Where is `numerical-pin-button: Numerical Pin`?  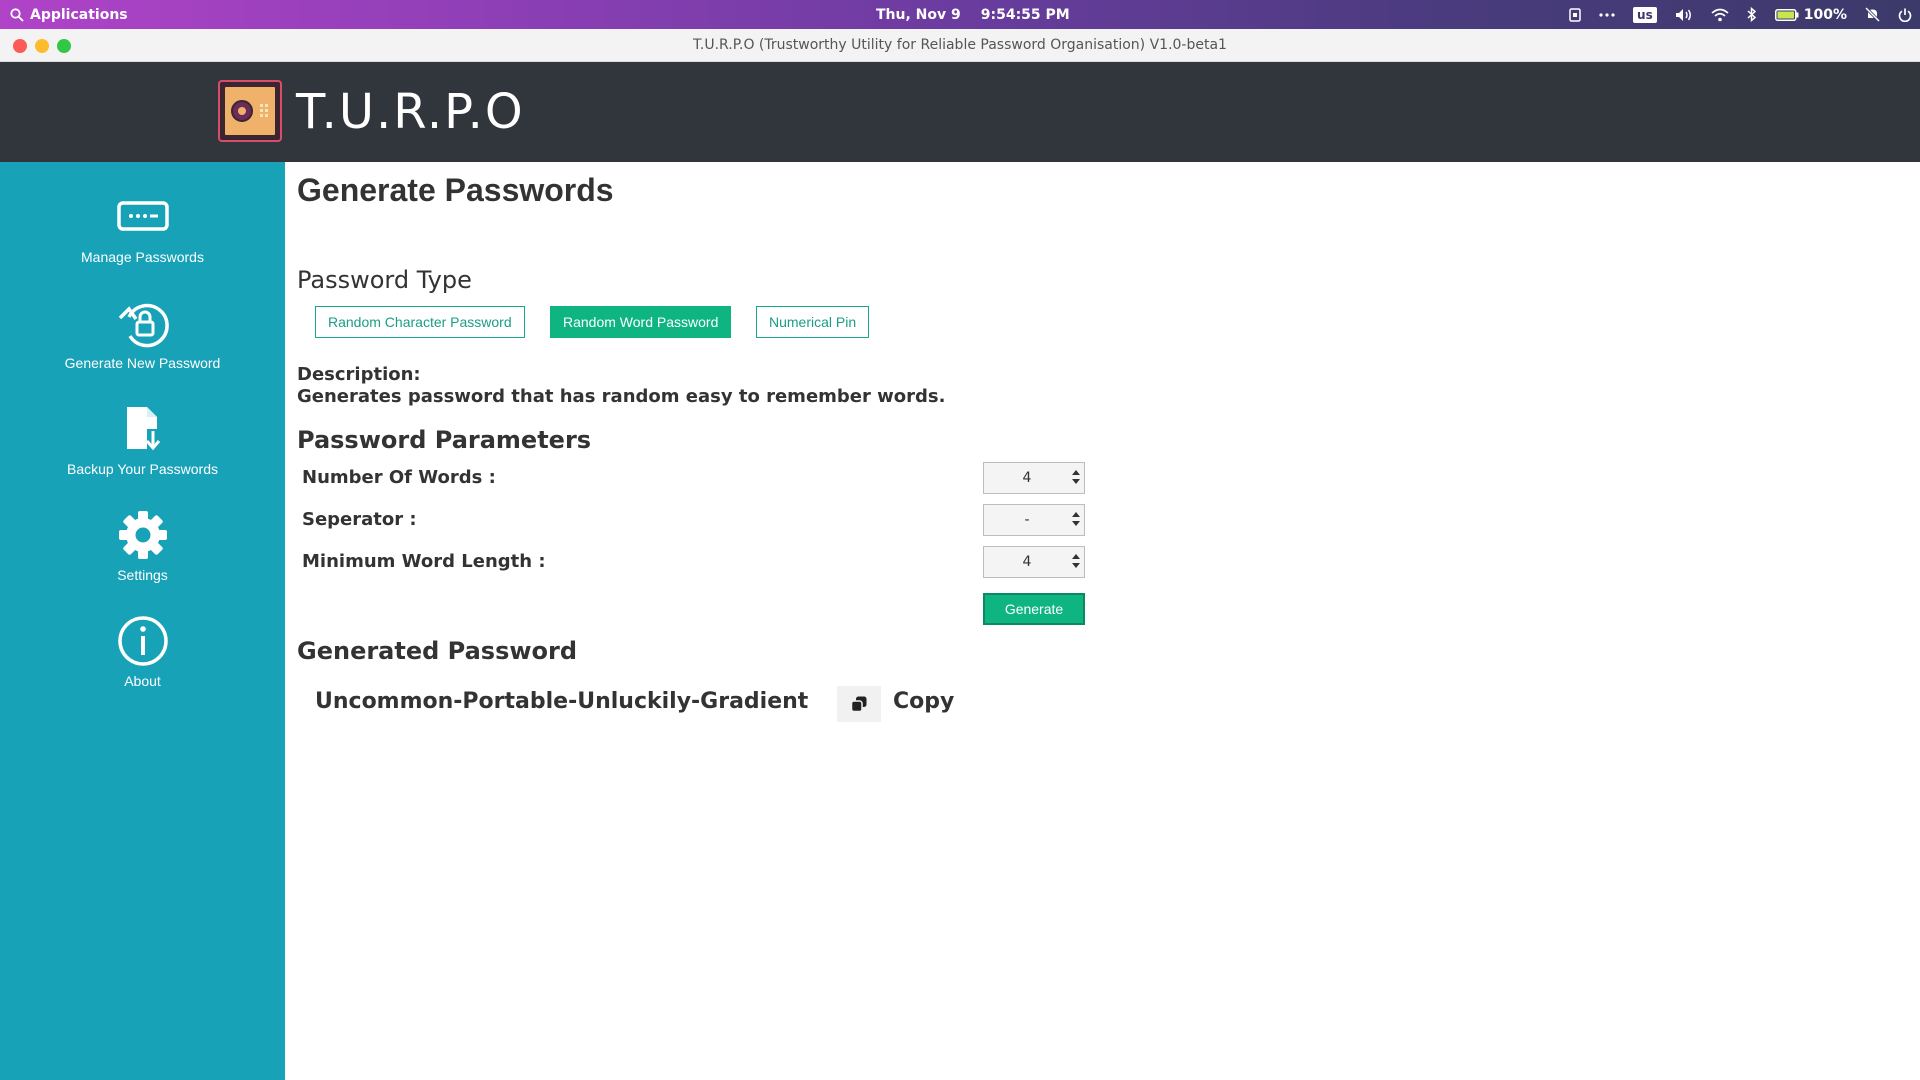 numerical-pin-button: Numerical Pin is located at coordinates (813, 322).